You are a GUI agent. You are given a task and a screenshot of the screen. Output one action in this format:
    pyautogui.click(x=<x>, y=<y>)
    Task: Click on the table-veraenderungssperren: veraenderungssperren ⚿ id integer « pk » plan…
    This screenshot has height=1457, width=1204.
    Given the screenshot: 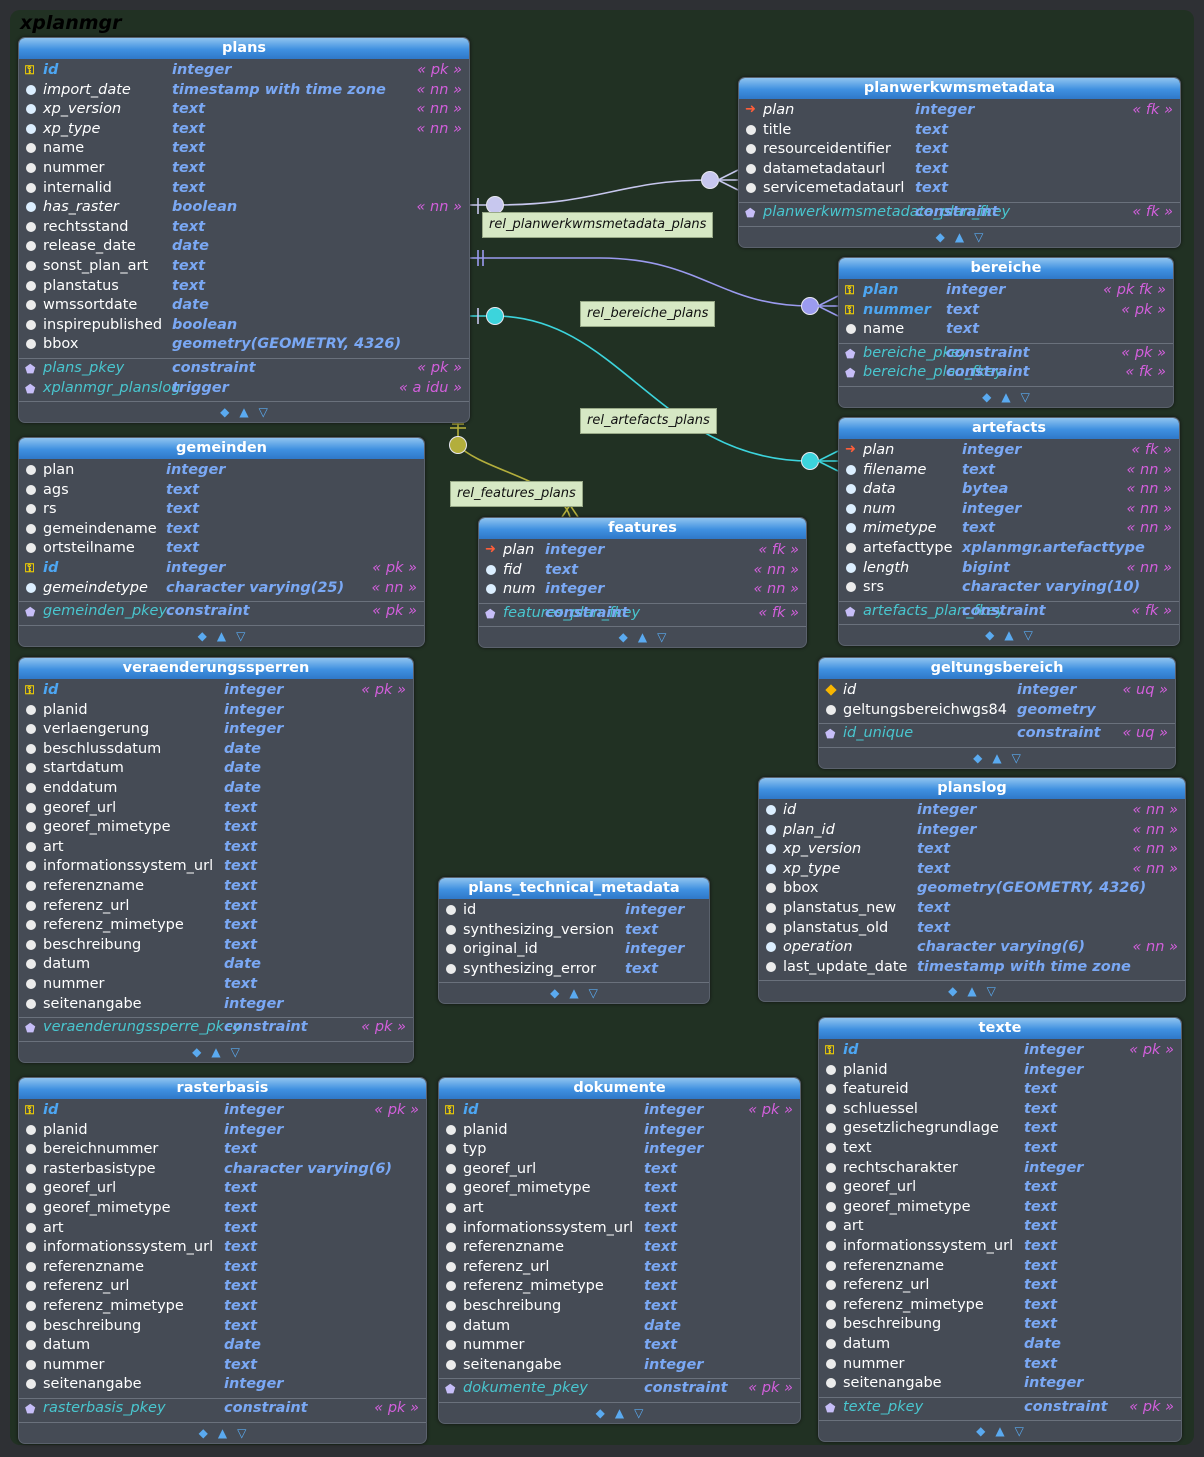 What is the action you would take?
    pyautogui.click(x=216, y=860)
    